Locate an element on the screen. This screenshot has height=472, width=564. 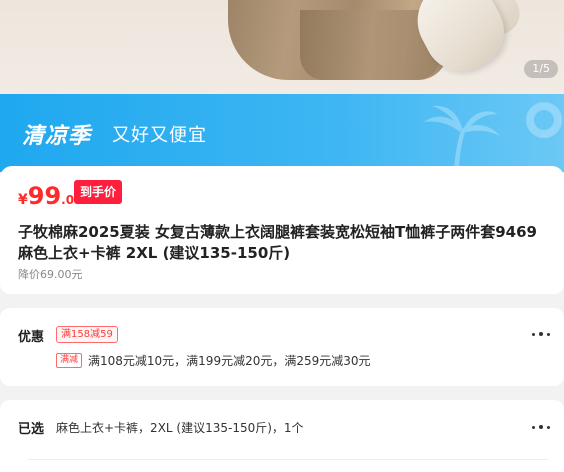
promo-text: 满108元减10元，满199元减20元，满259元减30元 is located at coordinates (229, 361).